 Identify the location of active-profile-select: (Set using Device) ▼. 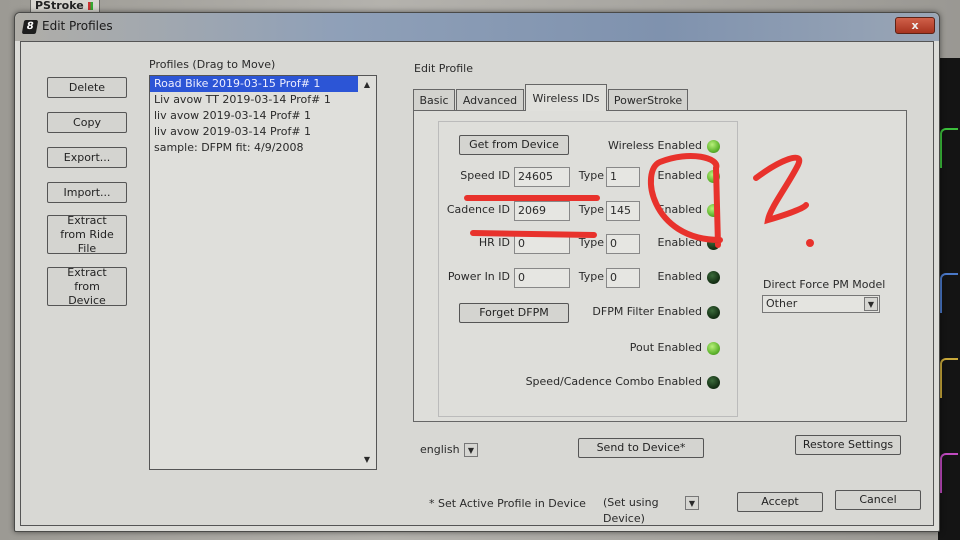
(650, 509).